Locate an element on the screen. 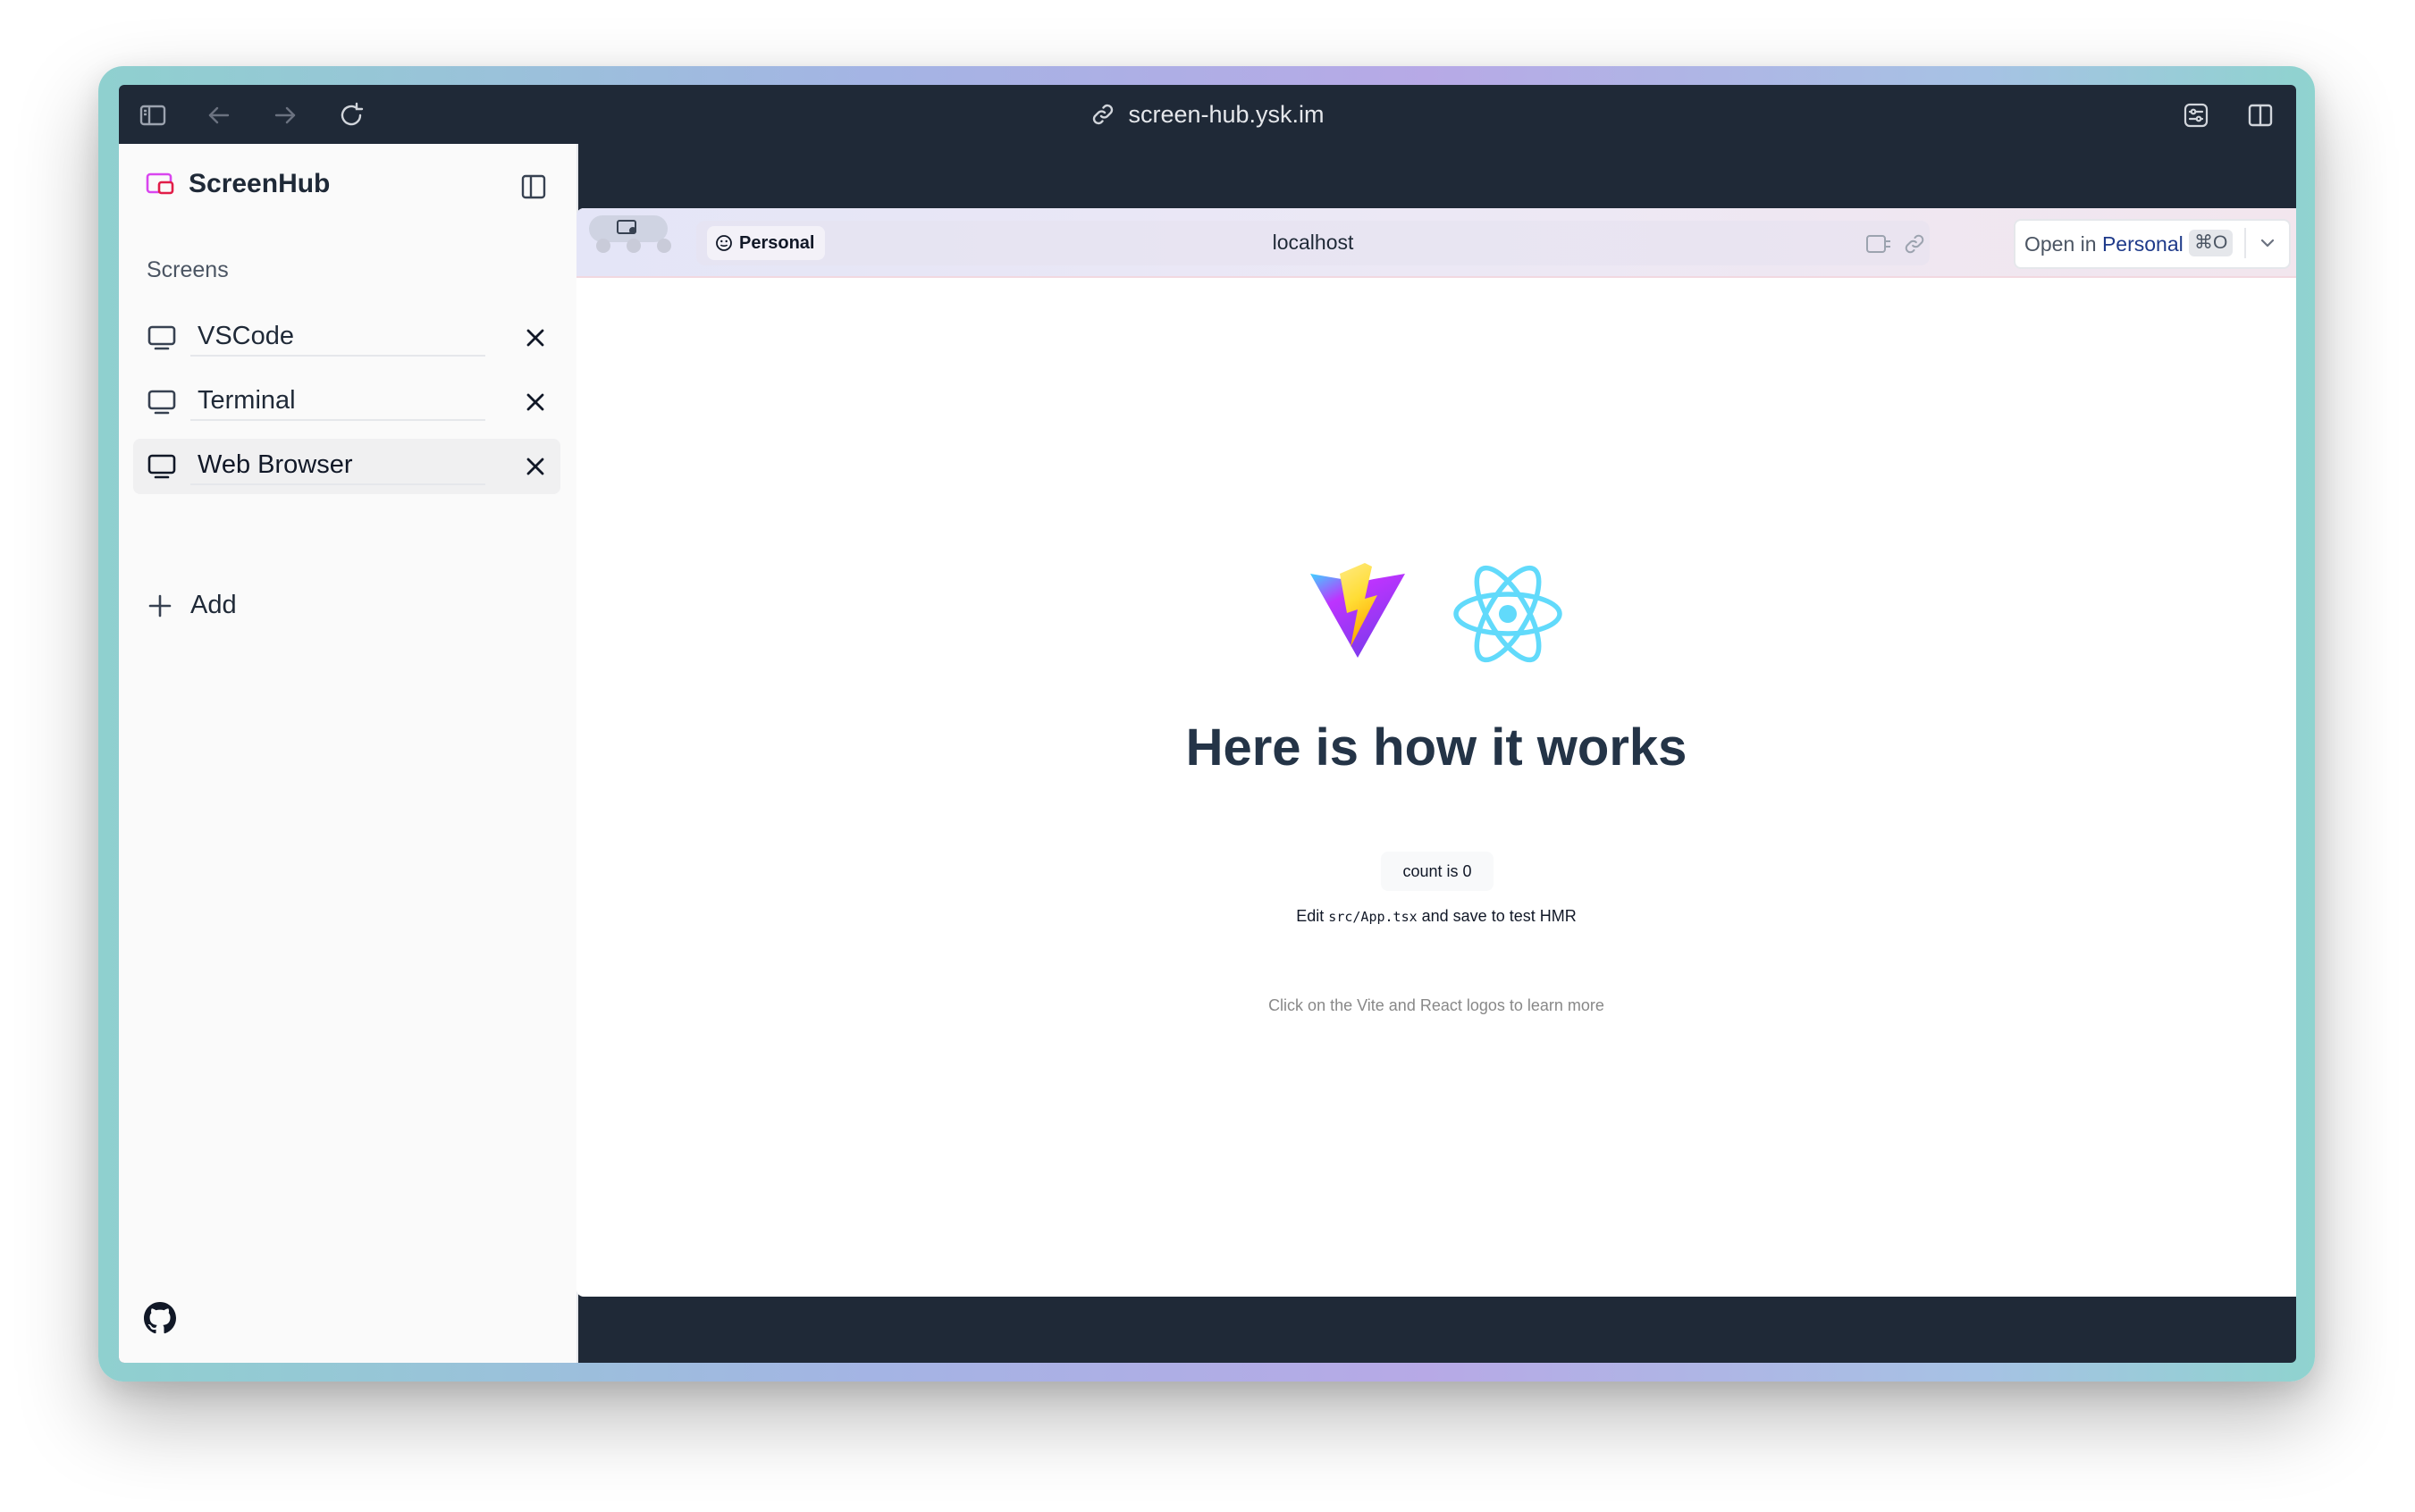  screen-item-web-browser: Web Browser is located at coordinates (346, 466).